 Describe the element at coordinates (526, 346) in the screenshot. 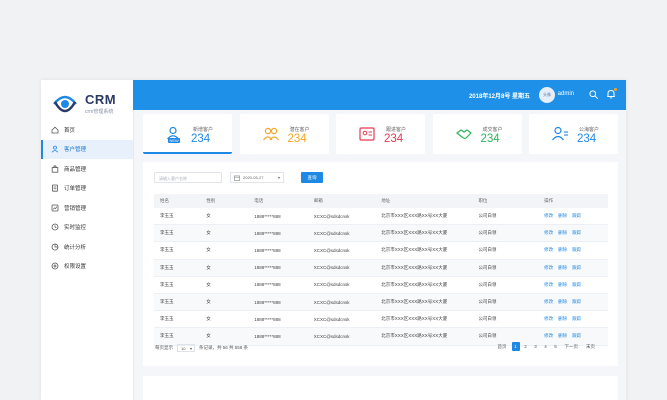

I see `page-link-2: 2` at that location.